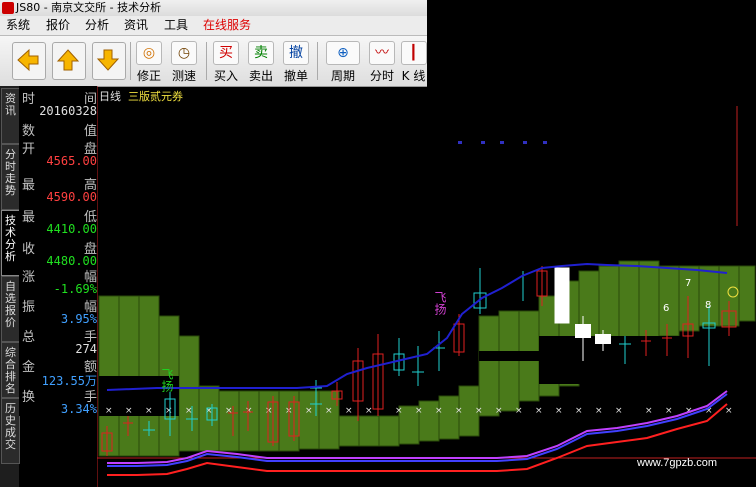 The height and width of the screenshot is (487, 756). I want to click on timeshare-button: 〰 分时, so click(382, 61).